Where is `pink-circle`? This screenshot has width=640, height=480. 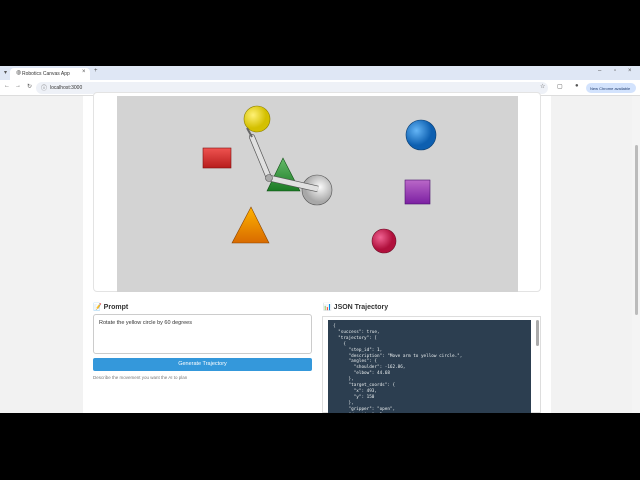 pink-circle is located at coordinates (384, 241).